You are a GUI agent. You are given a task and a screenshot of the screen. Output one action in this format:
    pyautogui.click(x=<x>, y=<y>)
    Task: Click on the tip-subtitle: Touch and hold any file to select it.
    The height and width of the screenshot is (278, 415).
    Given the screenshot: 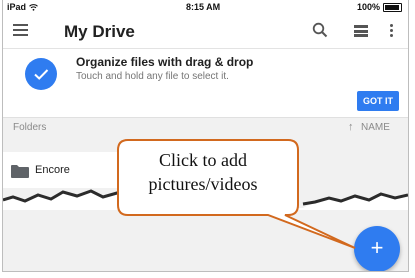 What is the action you would take?
    pyautogui.click(x=152, y=76)
    